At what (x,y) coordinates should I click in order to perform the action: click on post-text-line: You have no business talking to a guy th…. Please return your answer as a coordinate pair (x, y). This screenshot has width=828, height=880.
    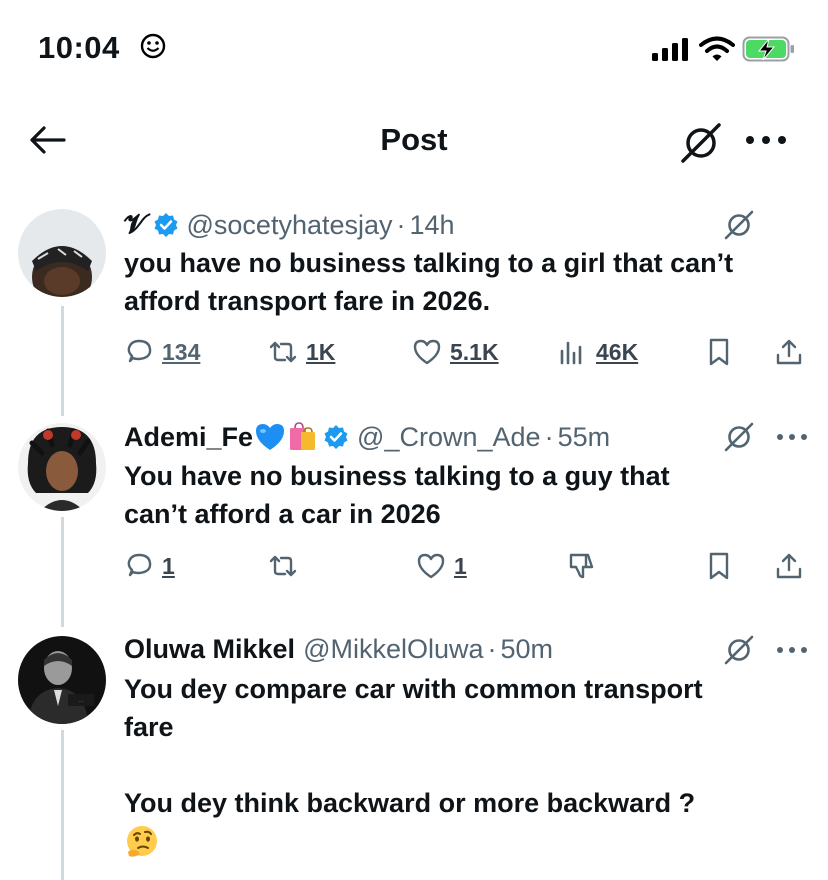
    Looking at the image, I should click on (397, 476).